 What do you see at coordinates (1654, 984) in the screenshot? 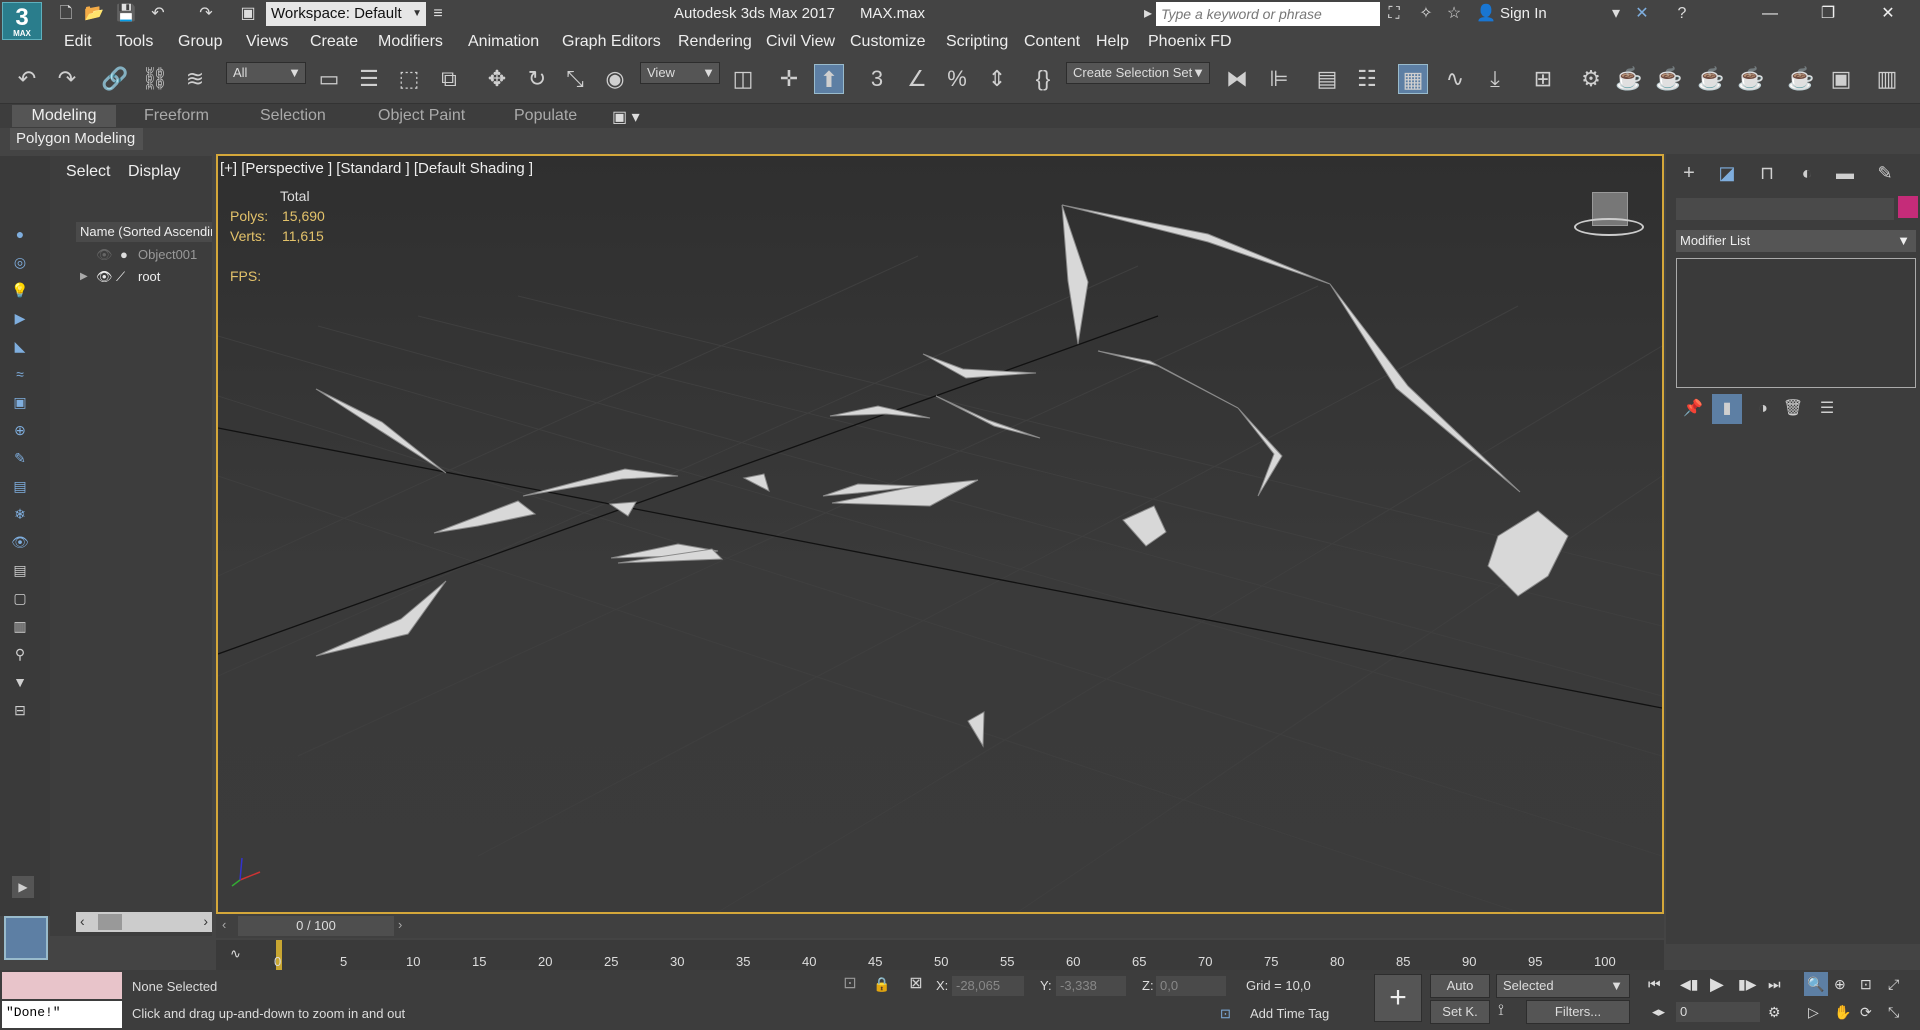
I see `goto-start-icon: ⏮` at bounding box center [1654, 984].